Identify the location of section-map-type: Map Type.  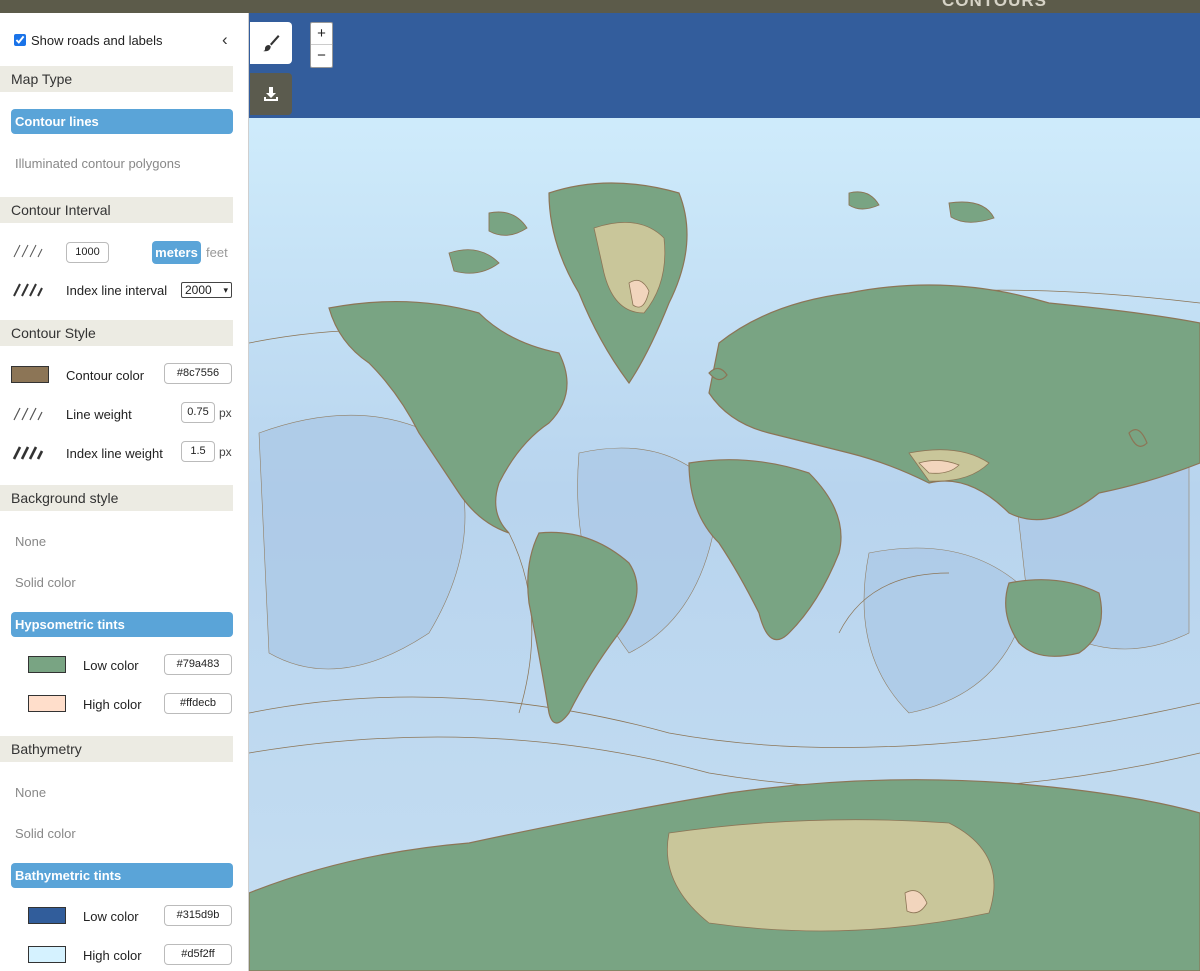
(116, 79).